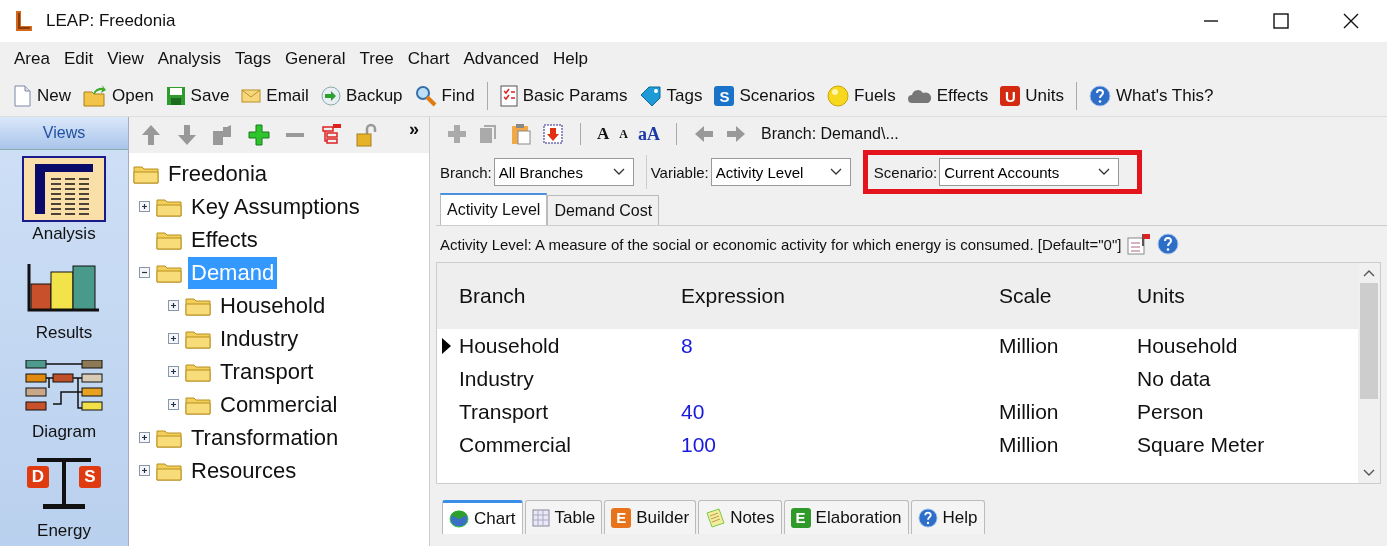 Image resolution: width=1387 pixels, height=546 pixels. Describe the element at coordinates (521, 134) in the screenshot. I see `paste-icon` at that location.